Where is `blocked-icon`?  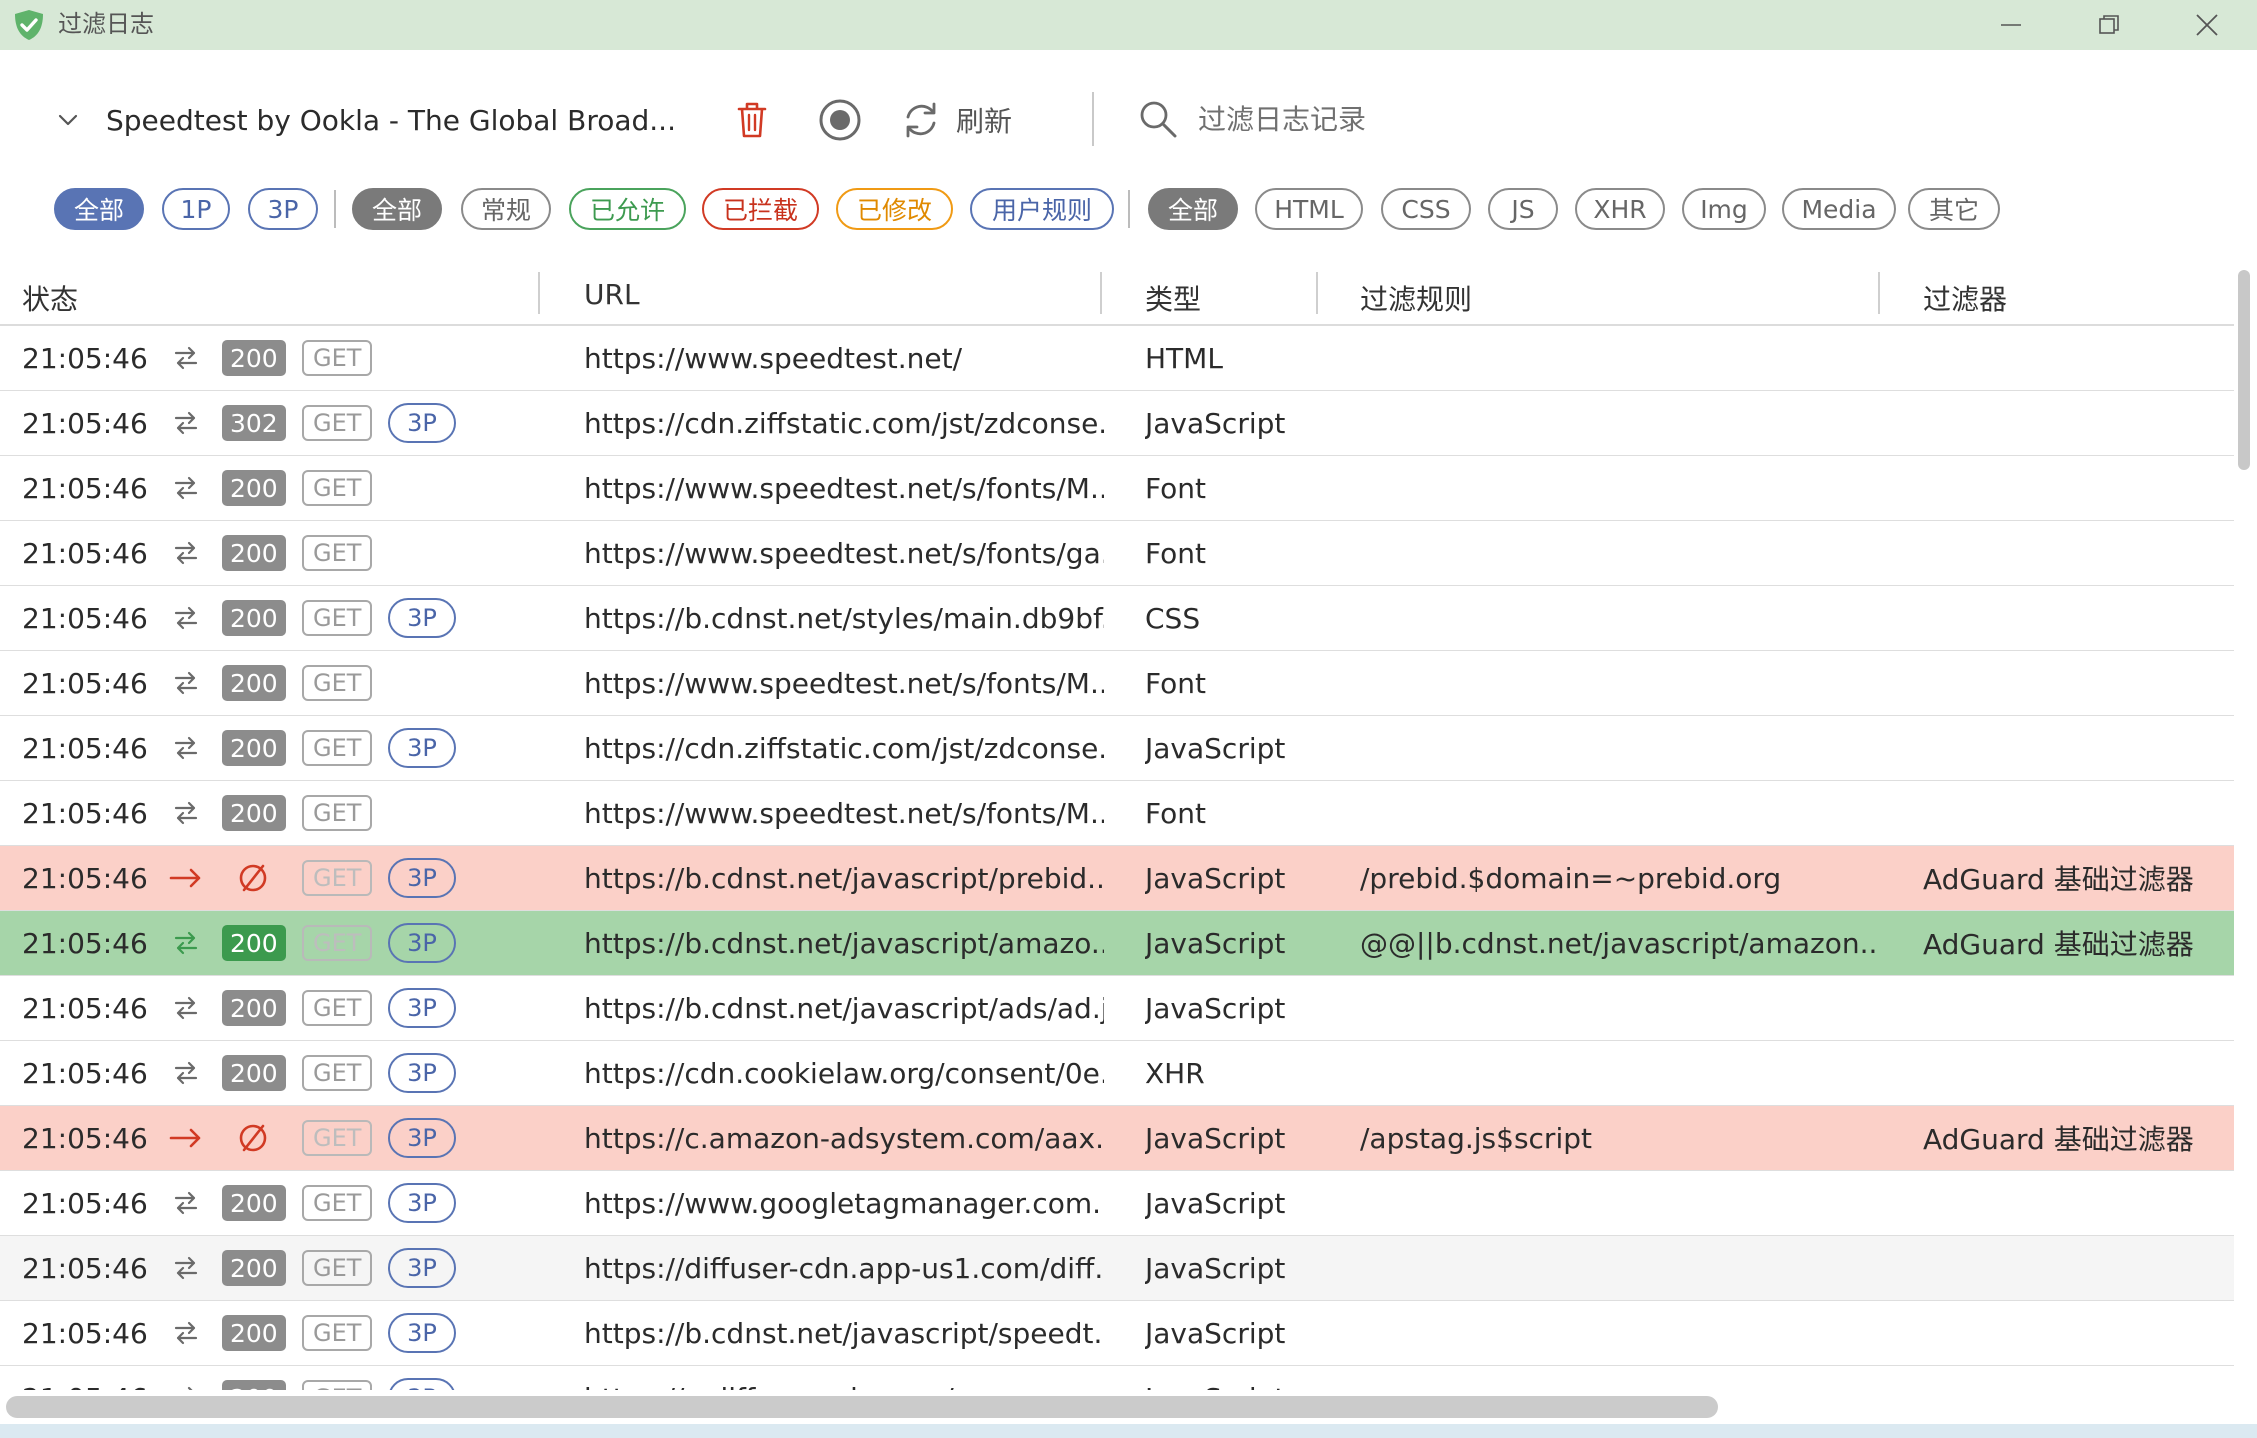
blocked-icon is located at coordinates (253, 878).